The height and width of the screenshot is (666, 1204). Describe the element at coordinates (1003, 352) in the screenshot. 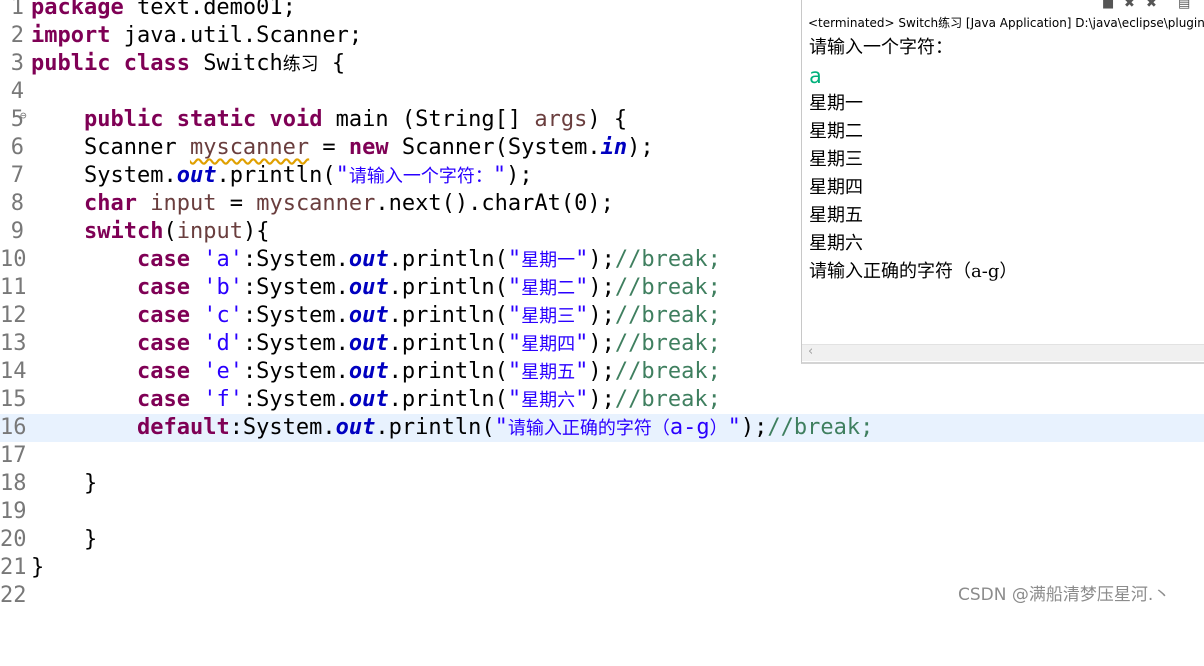

I see `horizontal-scrollbar: ‹` at that location.